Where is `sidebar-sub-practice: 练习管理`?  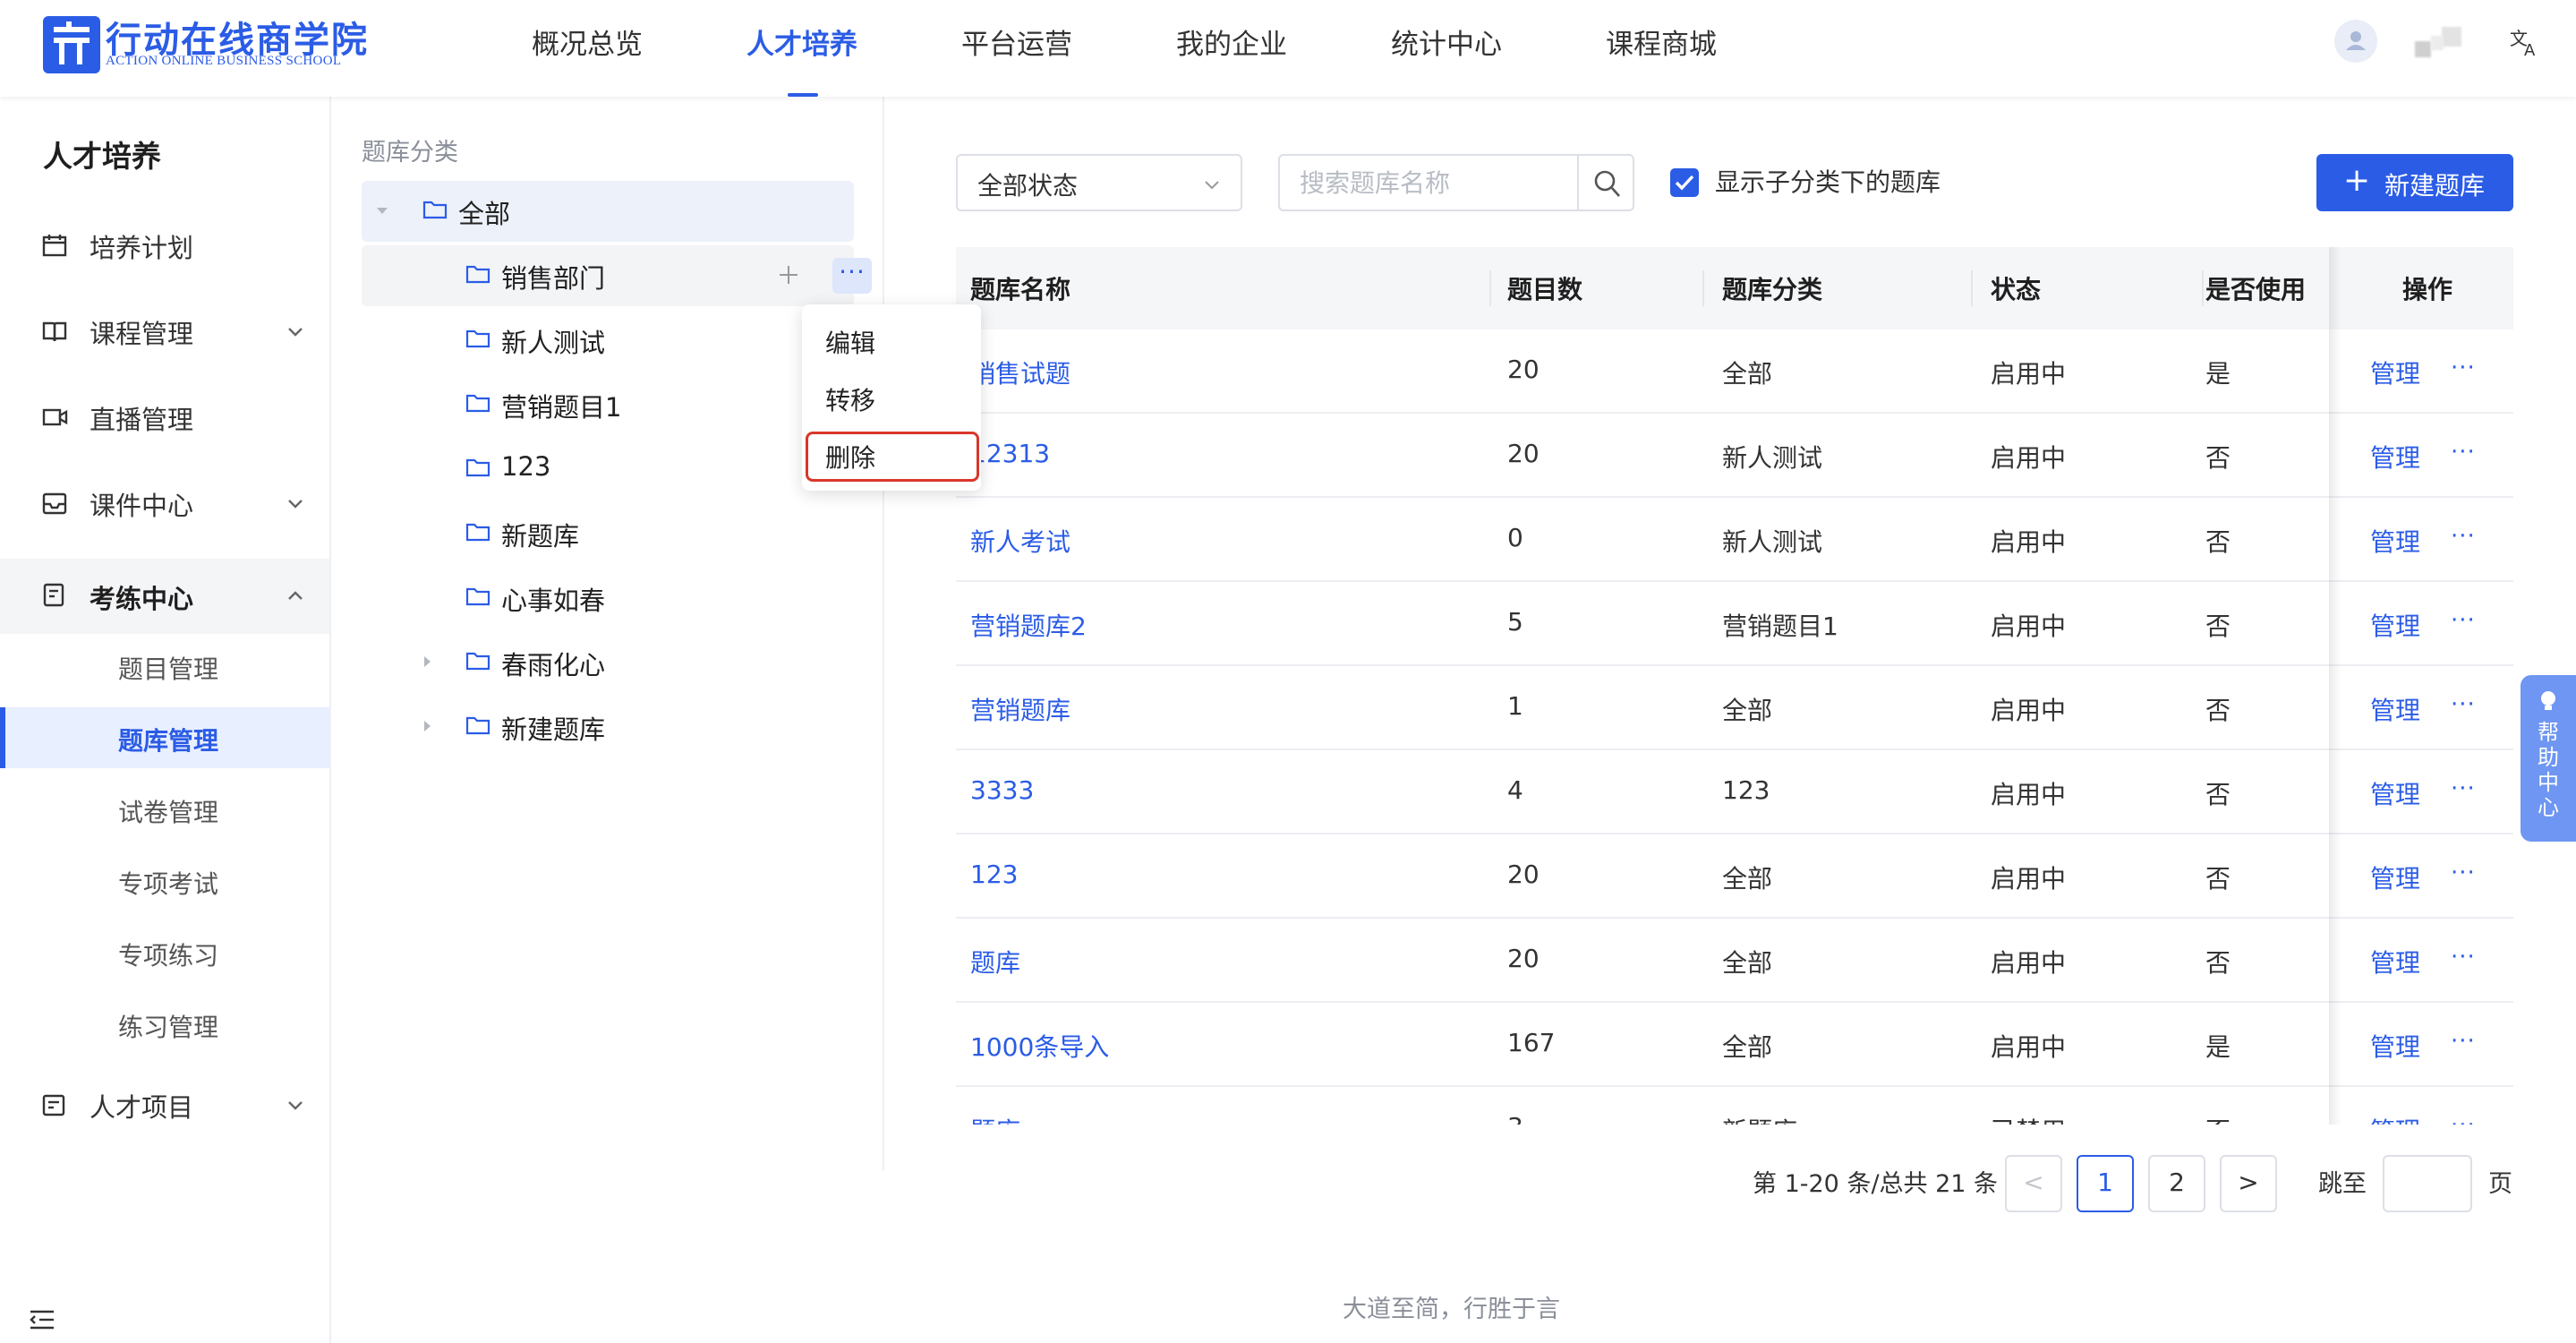
sidebar-sub-practice: 练习管理 is located at coordinates (164, 1024).